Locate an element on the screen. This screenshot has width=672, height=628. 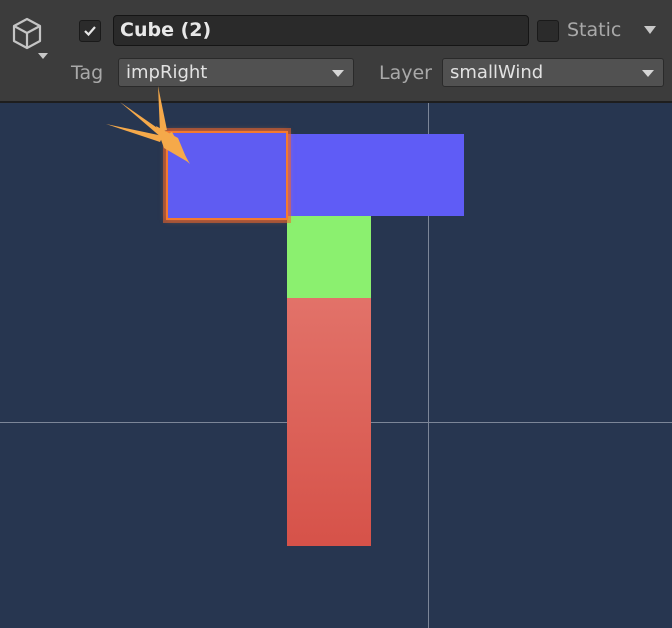
checkmark-icon is located at coordinates (90, 31).